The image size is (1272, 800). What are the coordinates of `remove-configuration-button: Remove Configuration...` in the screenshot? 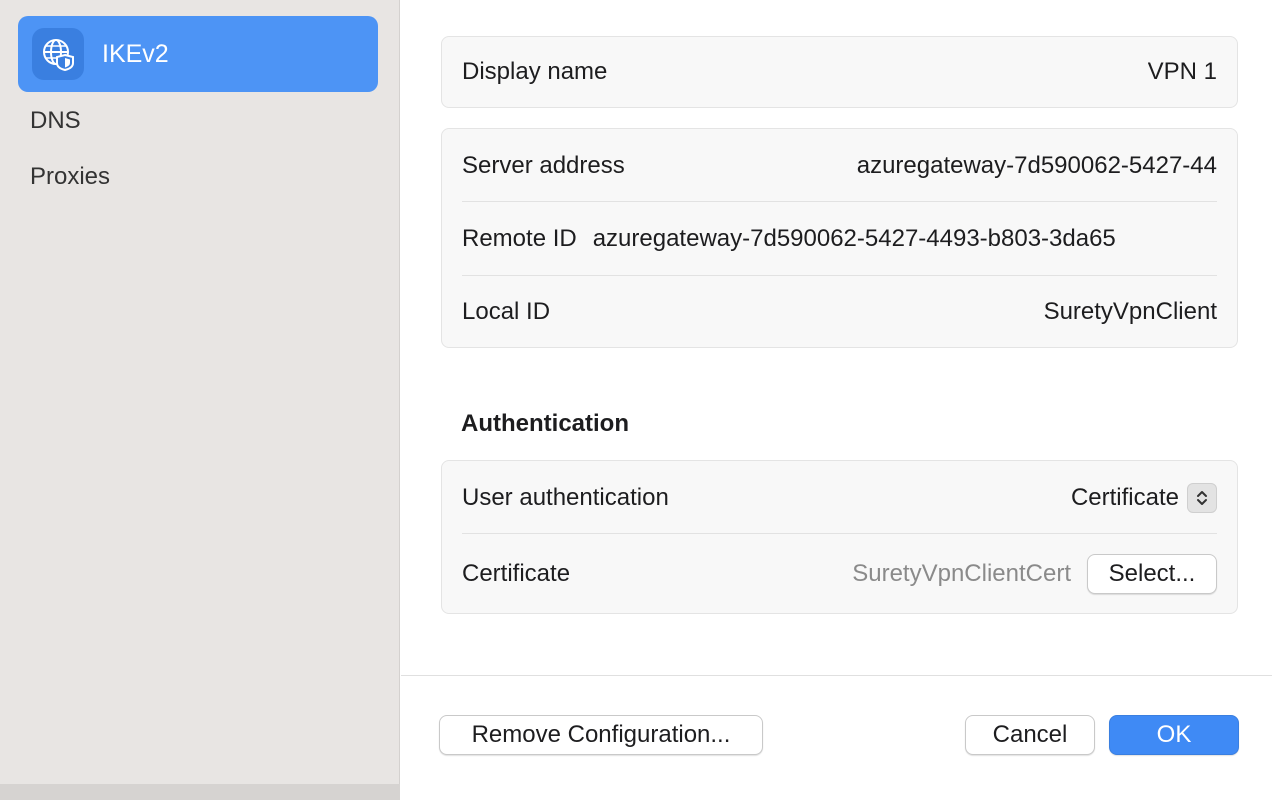 It's located at (601, 735).